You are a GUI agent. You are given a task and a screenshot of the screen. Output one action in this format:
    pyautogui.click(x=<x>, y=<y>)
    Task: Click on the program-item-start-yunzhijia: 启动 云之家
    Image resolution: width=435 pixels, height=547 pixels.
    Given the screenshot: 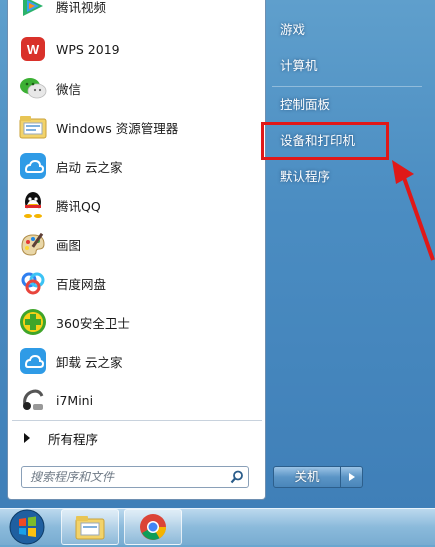 What is the action you would take?
    pyautogui.click(x=137, y=166)
    